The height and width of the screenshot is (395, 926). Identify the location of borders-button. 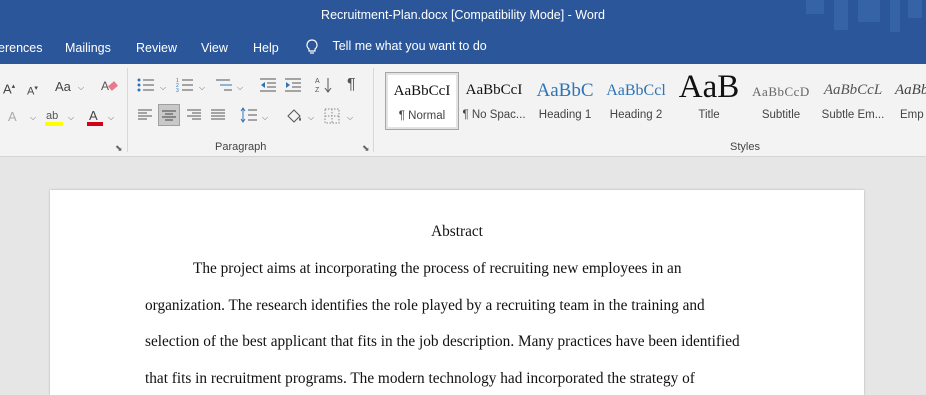
(332, 118).